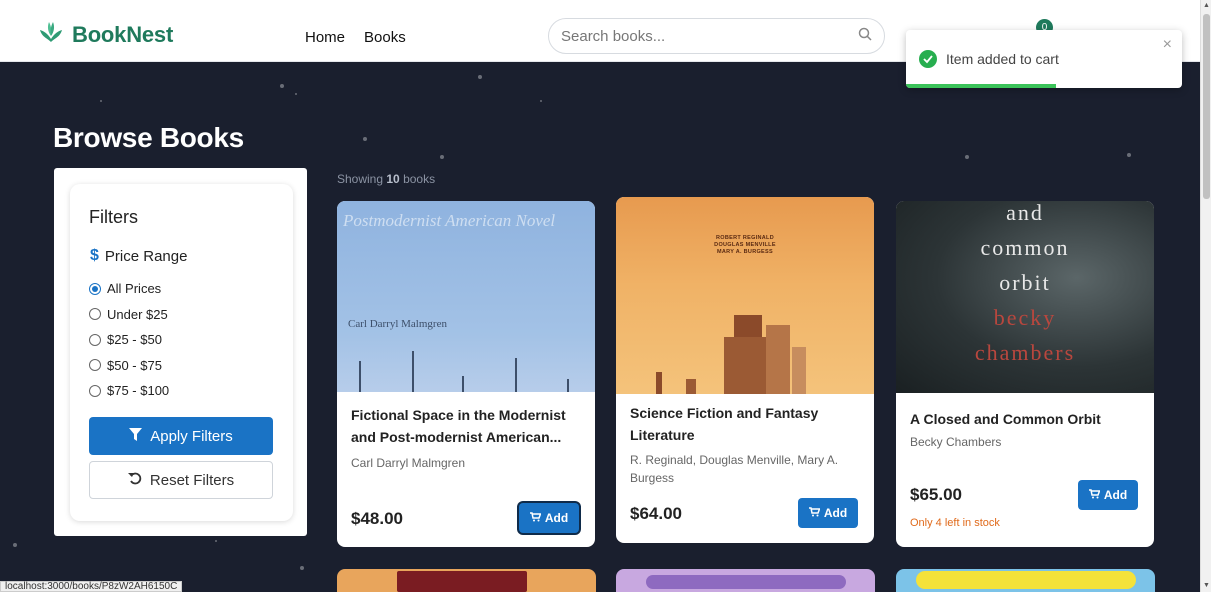  Describe the element at coordinates (1002, 59) in the screenshot. I see `toast-message: Item added to cart` at that location.